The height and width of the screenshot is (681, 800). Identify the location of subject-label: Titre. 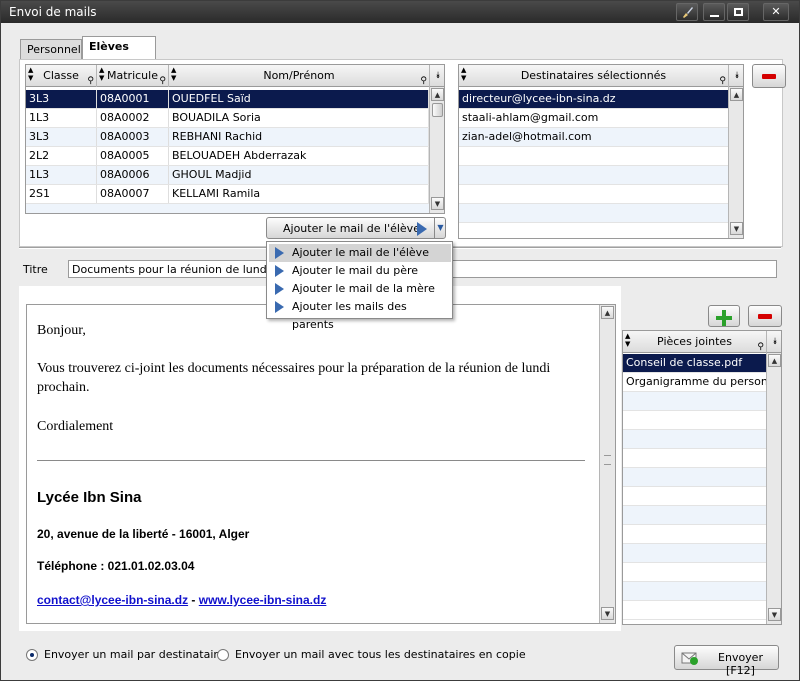
(35, 269).